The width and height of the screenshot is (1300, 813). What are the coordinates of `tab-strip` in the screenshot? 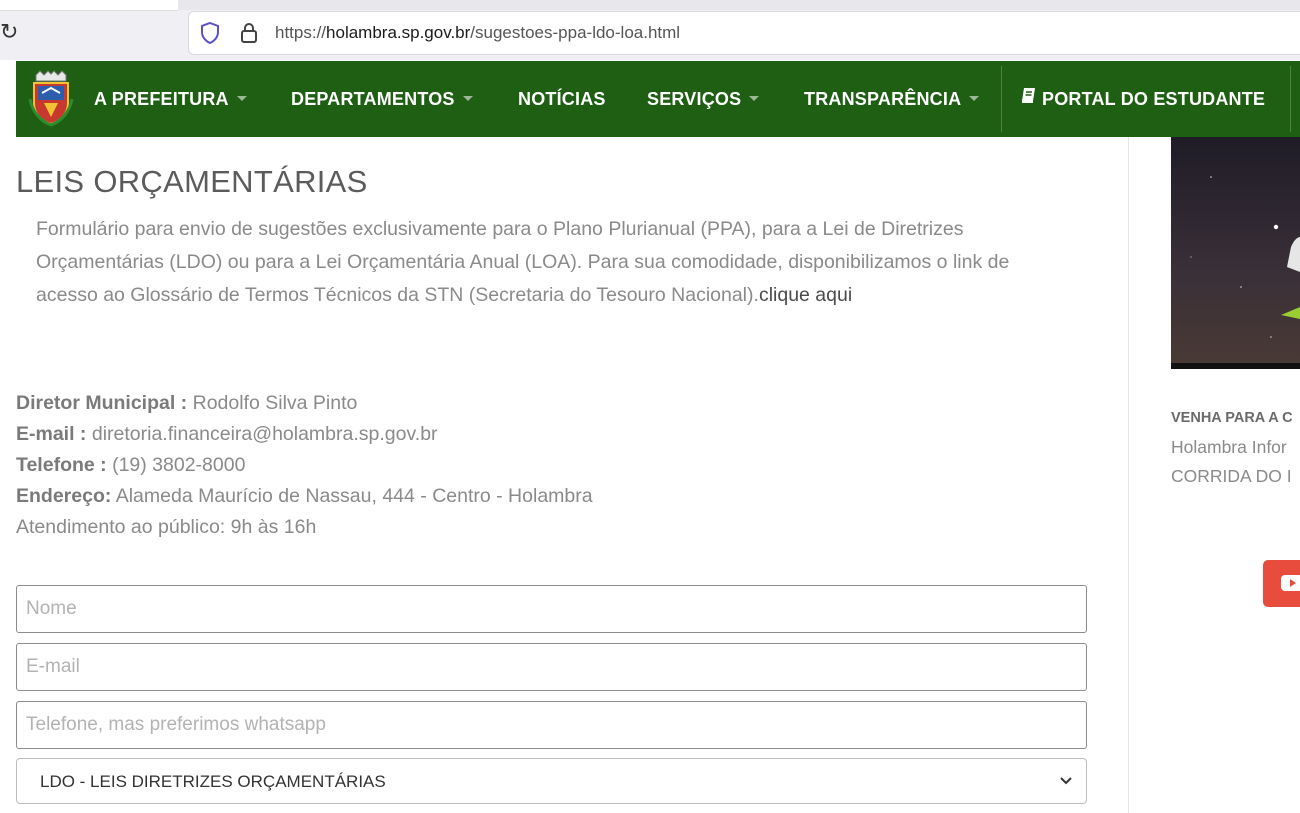 It's located at (650, 5).